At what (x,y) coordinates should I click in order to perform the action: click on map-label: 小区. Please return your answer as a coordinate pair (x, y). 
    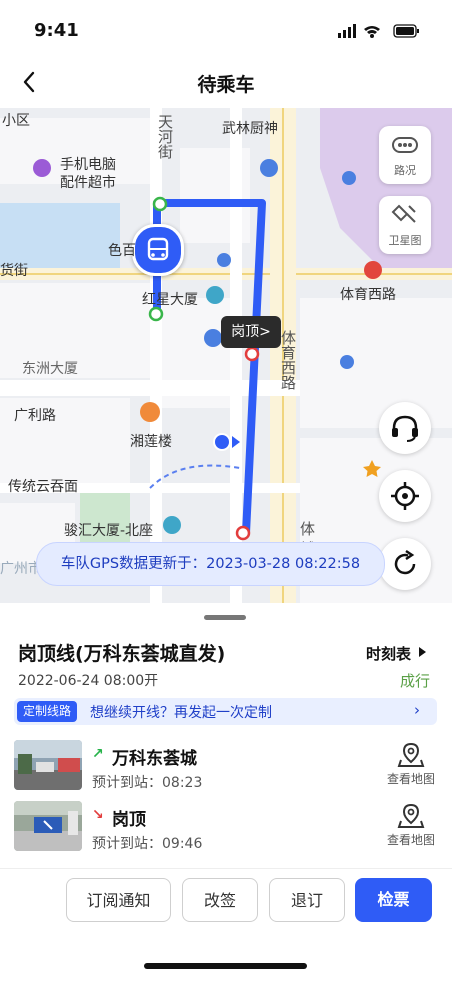
    Looking at the image, I should click on (16, 121).